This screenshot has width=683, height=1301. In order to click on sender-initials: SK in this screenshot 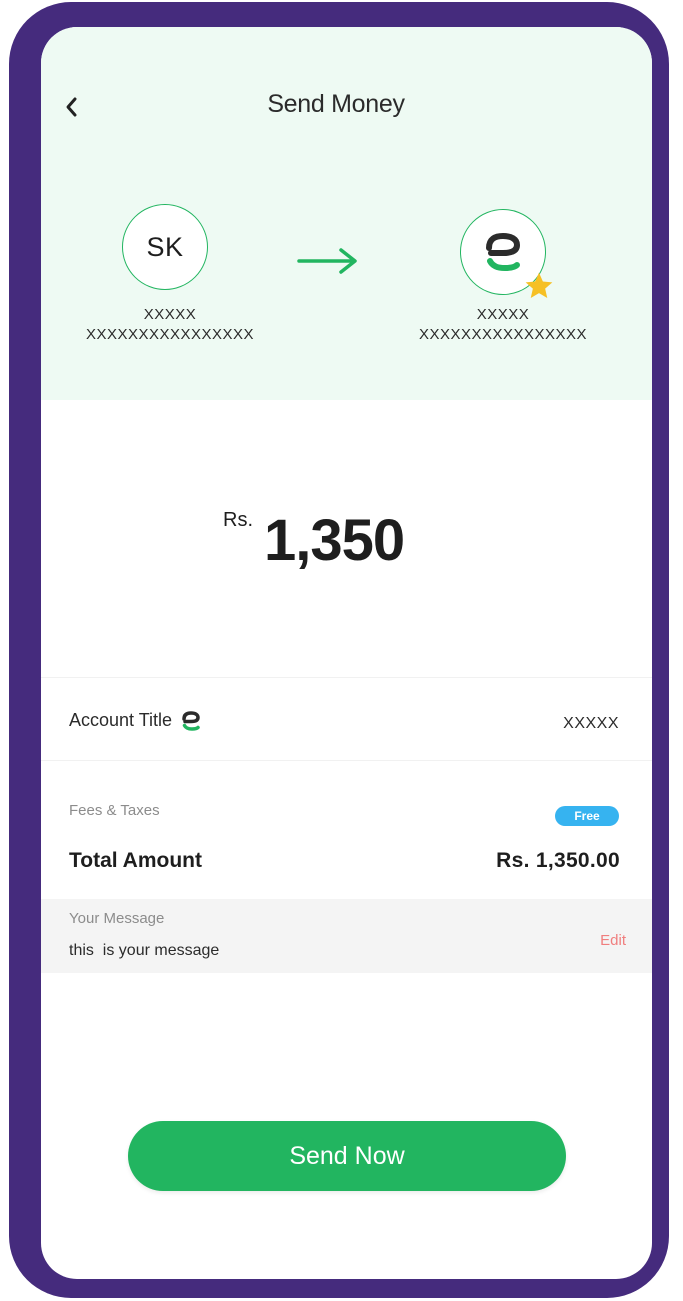, I will do `click(165, 246)`.